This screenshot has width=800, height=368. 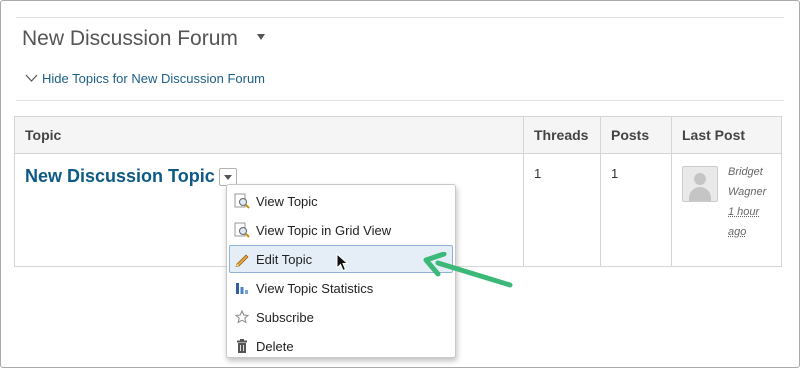 I want to click on topic-menu-button, so click(x=227, y=176).